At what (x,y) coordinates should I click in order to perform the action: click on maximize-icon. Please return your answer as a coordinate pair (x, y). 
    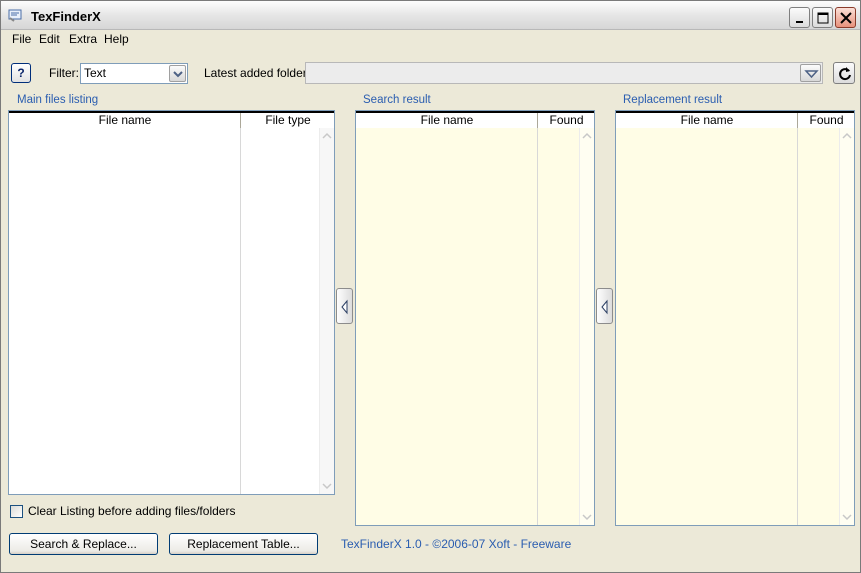
    Looking at the image, I should click on (823, 18).